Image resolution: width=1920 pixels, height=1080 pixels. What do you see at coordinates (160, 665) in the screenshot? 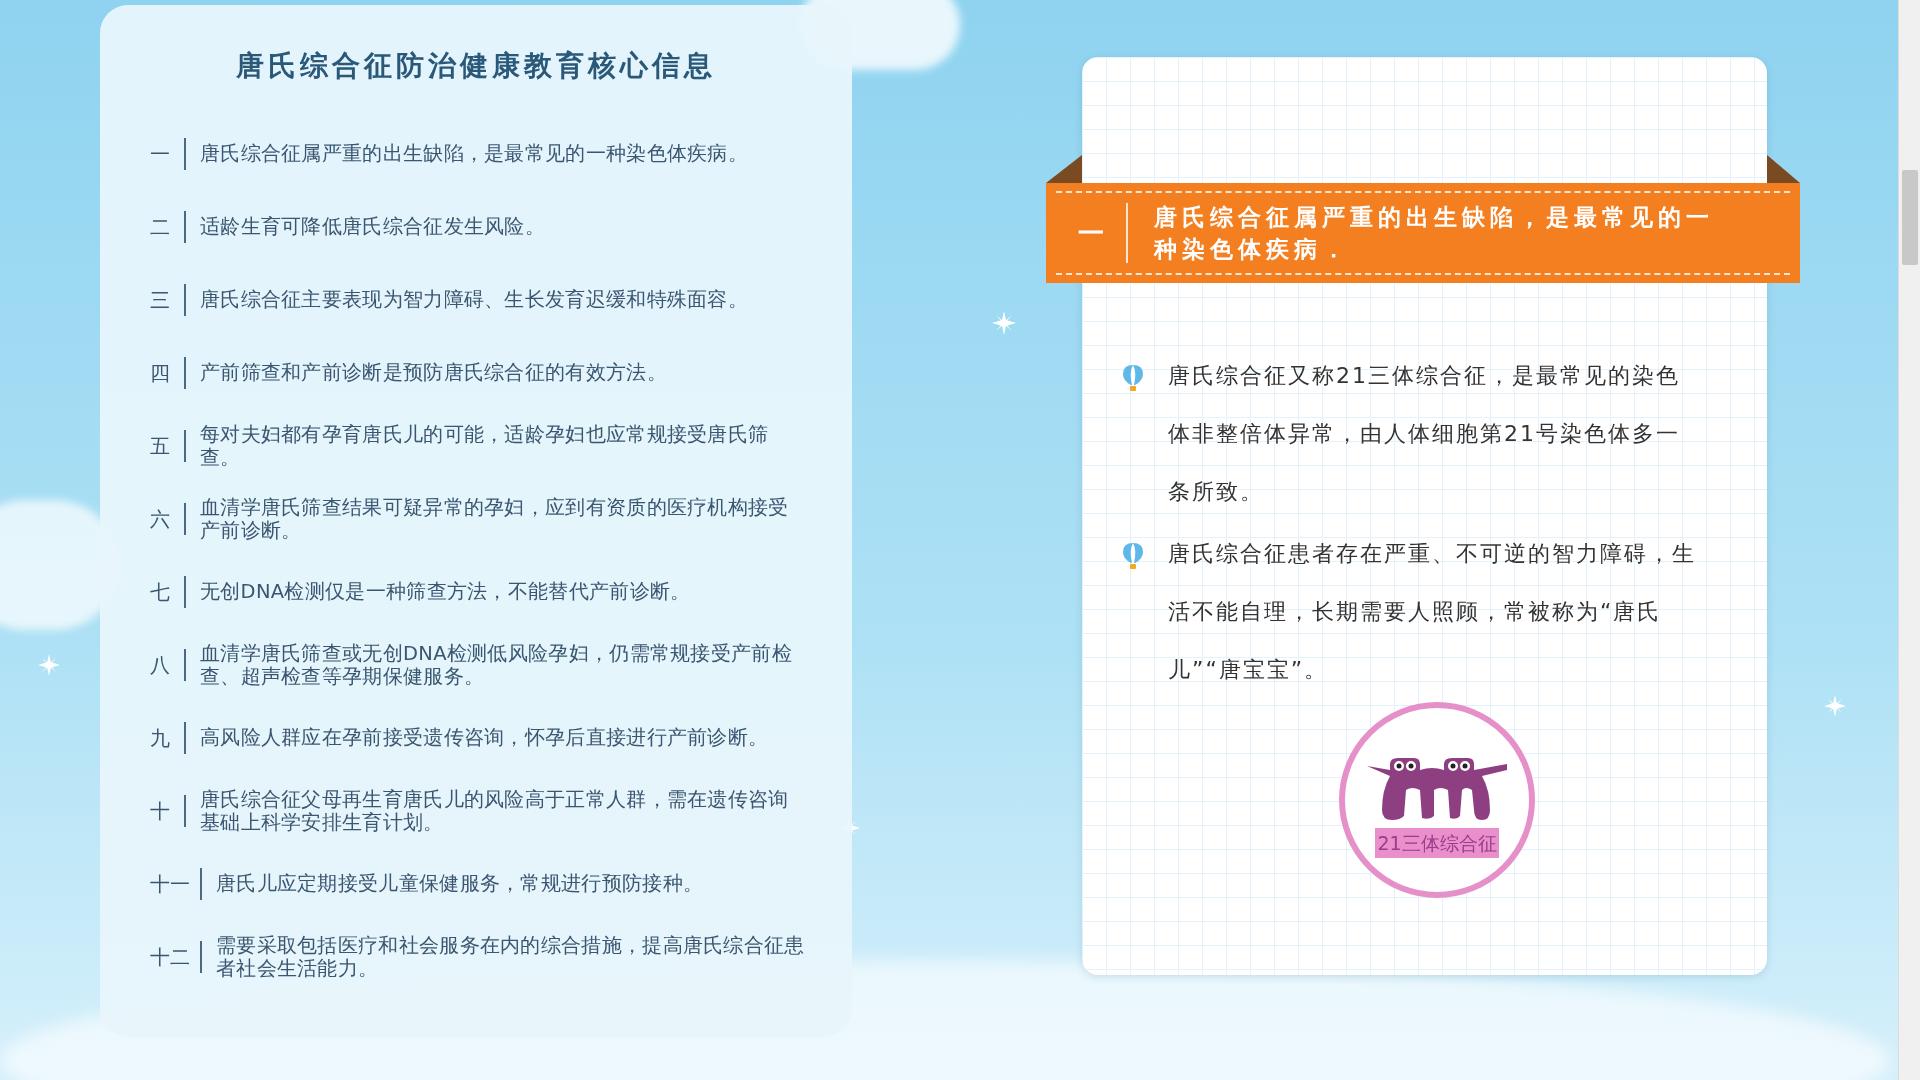
I see `item-number: 八` at bounding box center [160, 665].